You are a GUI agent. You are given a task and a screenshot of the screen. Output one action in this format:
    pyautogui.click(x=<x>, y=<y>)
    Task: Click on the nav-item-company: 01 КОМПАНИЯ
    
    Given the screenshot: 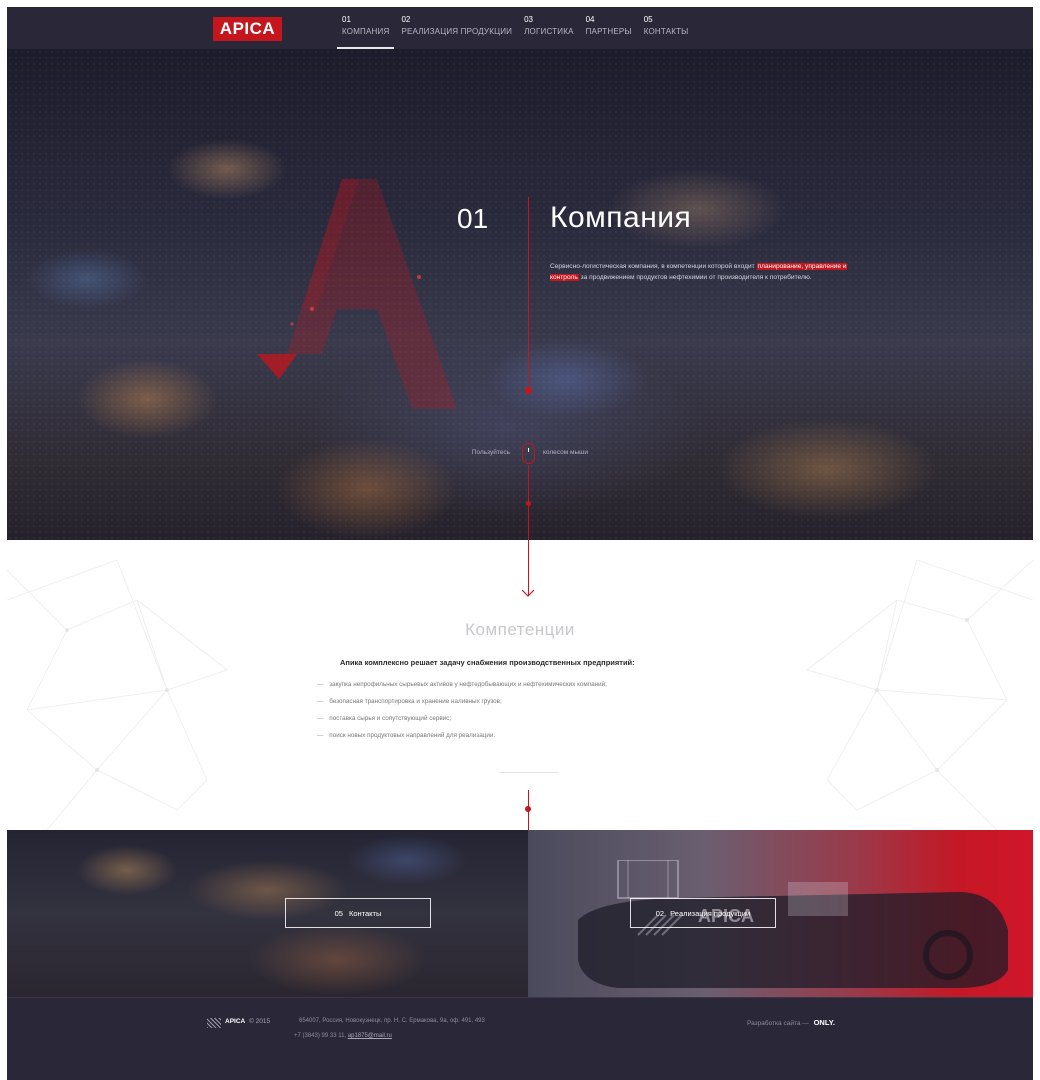 What is the action you would take?
    pyautogui.click(x=366, y=32)
    